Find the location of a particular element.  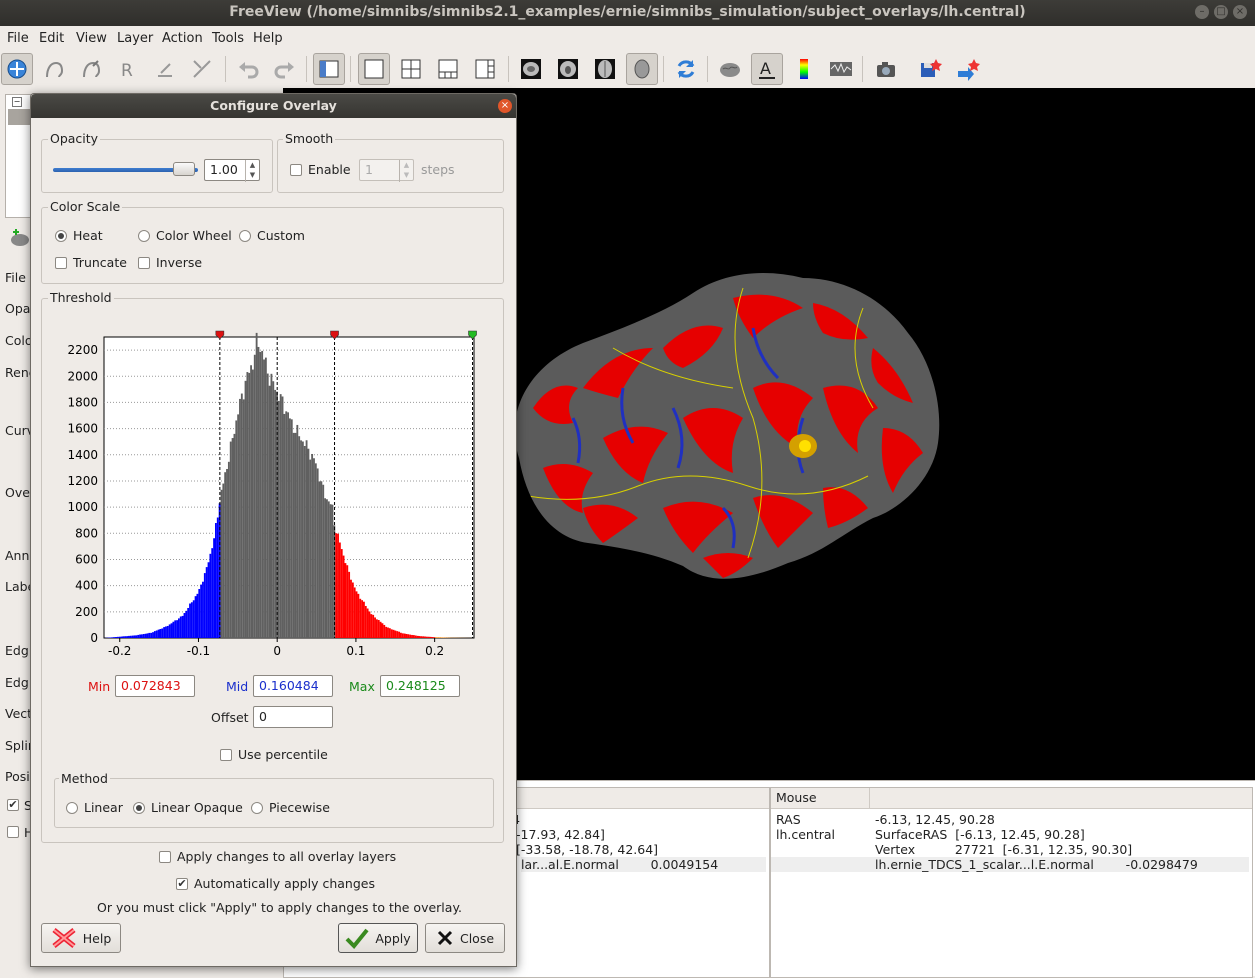

navigate-tool-icon is located at coordinates (17, 69).